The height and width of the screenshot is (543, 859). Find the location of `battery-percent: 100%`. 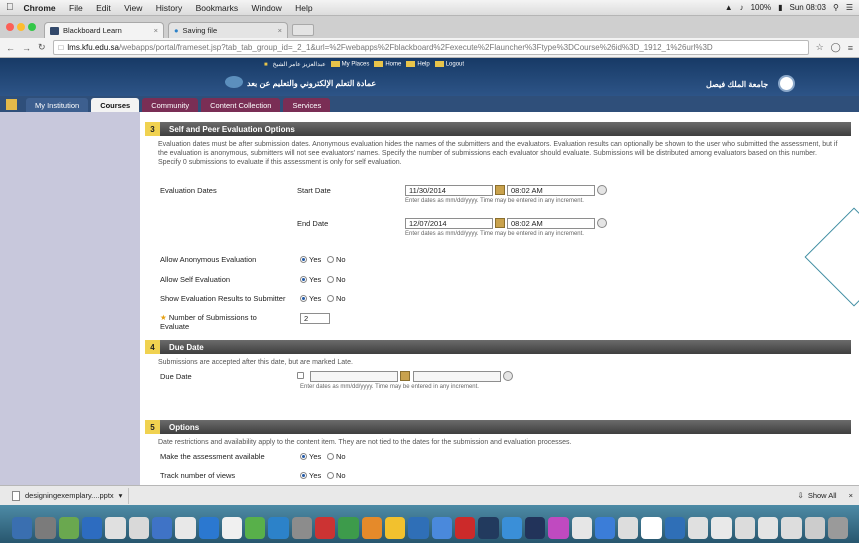

battery-percent: 100% is located at coordinates (761, 7).